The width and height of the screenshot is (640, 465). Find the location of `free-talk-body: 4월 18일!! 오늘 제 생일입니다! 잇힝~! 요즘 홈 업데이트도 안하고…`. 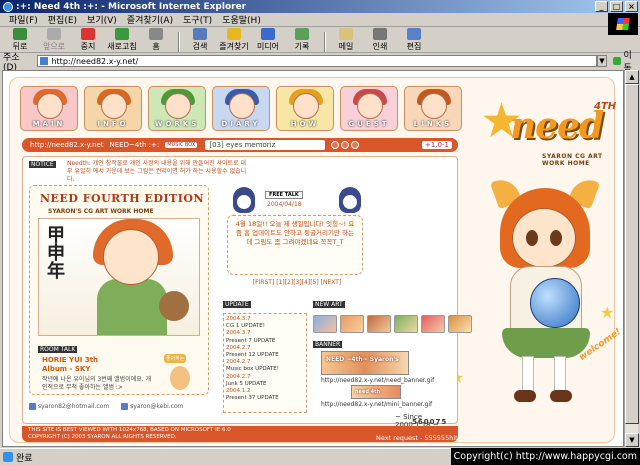

free-talk-body: 4월 18일!! 오늘 제 생일입니다! 잇힝~! 요즘 홈 업데이트도 안하고… is located at coordinates (295, 245).